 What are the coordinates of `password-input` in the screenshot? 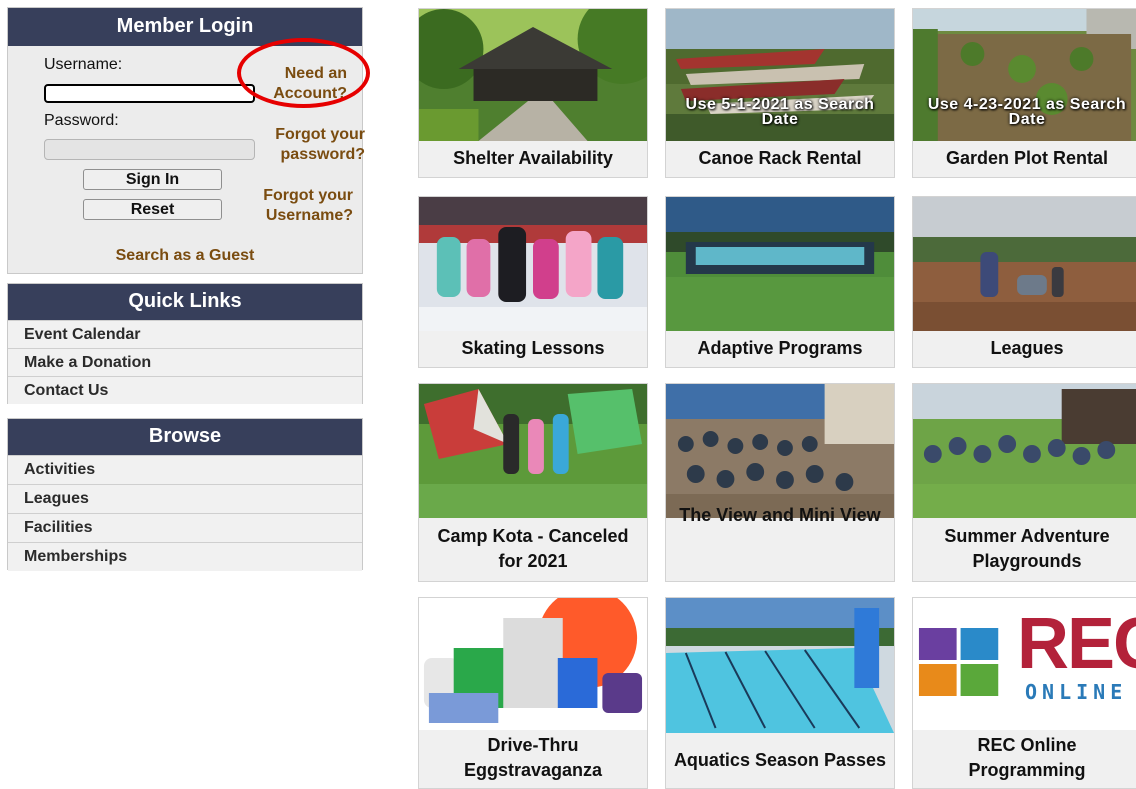 It's located at (149, 149).